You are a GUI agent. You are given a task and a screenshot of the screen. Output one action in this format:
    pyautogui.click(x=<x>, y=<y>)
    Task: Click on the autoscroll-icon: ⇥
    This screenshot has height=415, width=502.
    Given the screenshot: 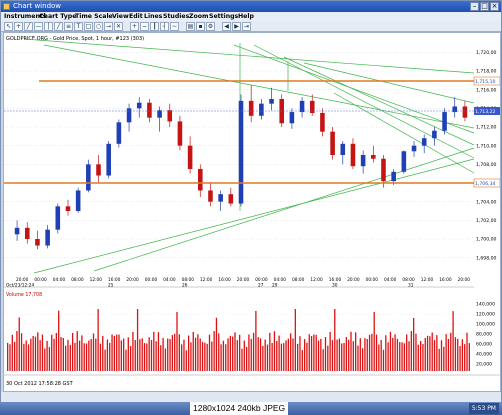 What is the action you would take?
    pyautogui.click(x=246, y=26)
    